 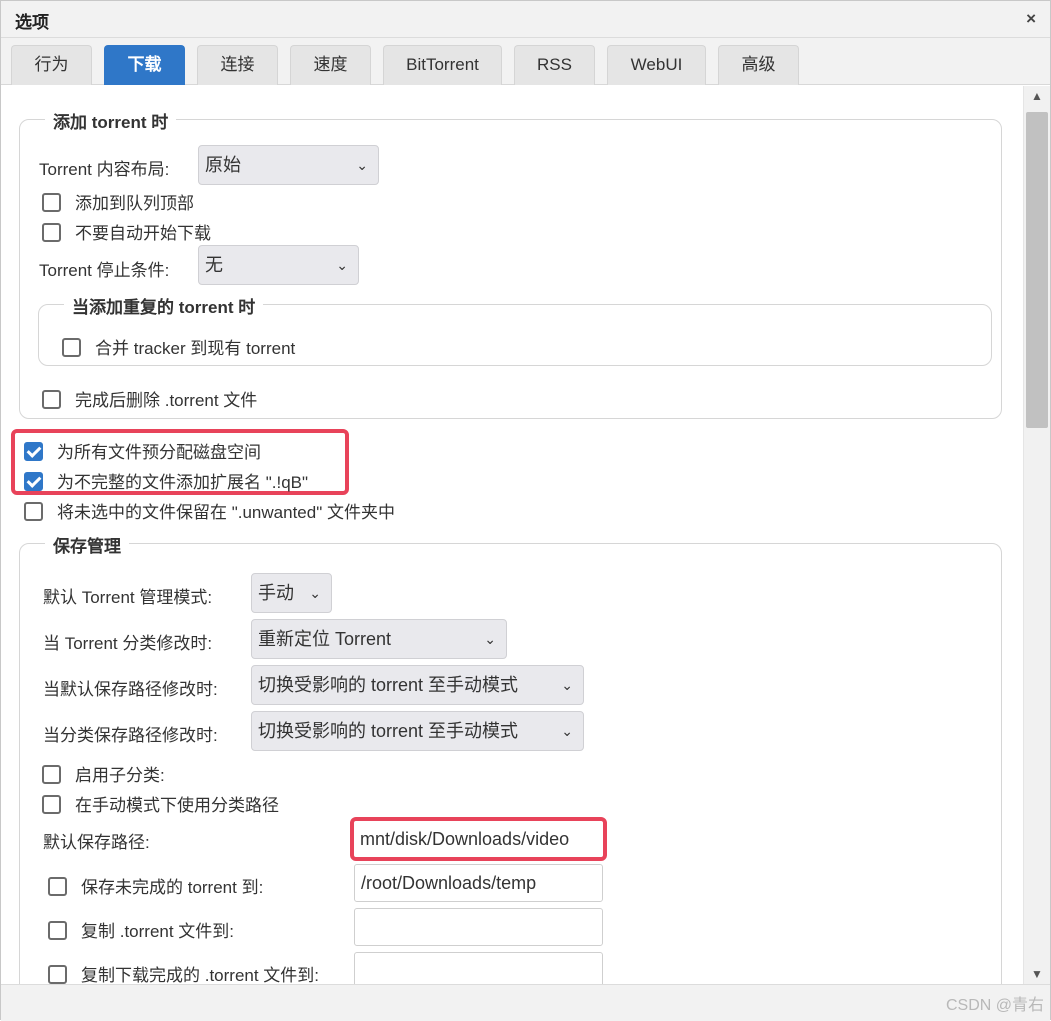 I want to click on default-path-changed-value: 切换受影响的 torrent 至手动模式, so click(x=388, y=685).